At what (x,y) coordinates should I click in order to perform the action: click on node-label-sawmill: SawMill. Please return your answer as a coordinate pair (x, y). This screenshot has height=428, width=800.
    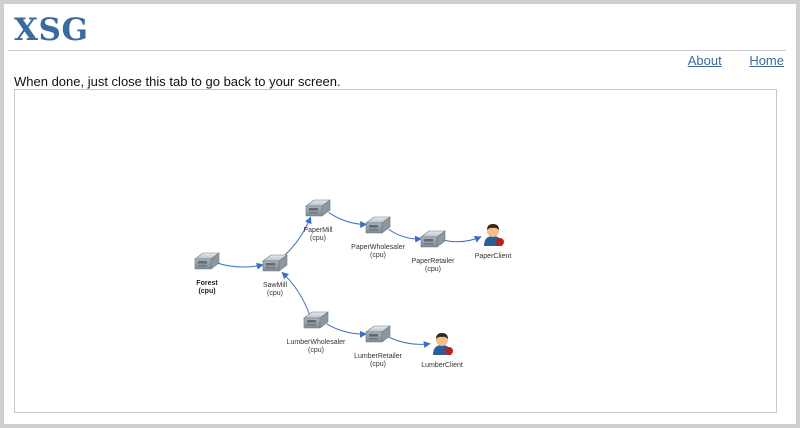
    Looking at the image, I should click on (275, 285).